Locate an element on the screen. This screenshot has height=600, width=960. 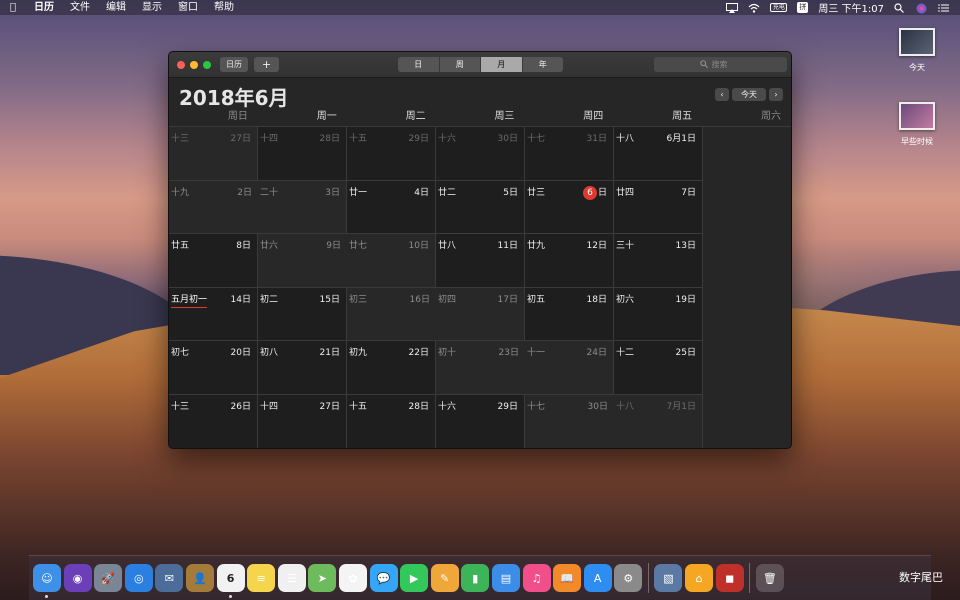
home-icon: ⌂ is located at coordinates (699, 578).